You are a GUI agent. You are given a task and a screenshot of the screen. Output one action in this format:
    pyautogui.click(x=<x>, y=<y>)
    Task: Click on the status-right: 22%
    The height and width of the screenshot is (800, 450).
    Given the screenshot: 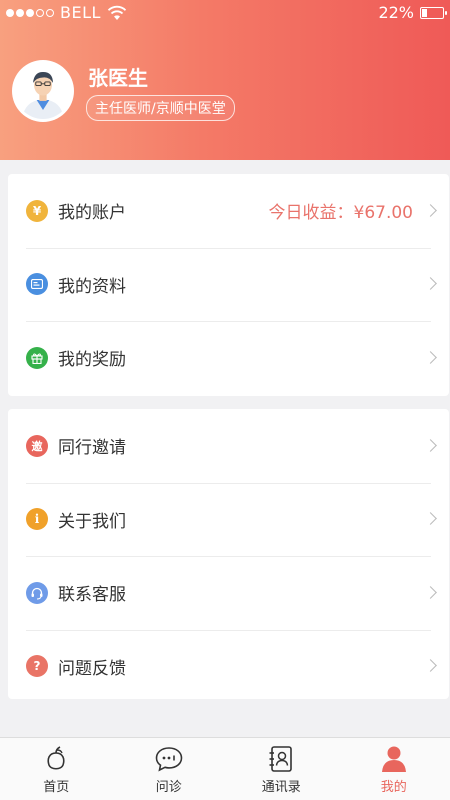 What is the action you would take?
    pyautogui.click(x=412, y=12)
    